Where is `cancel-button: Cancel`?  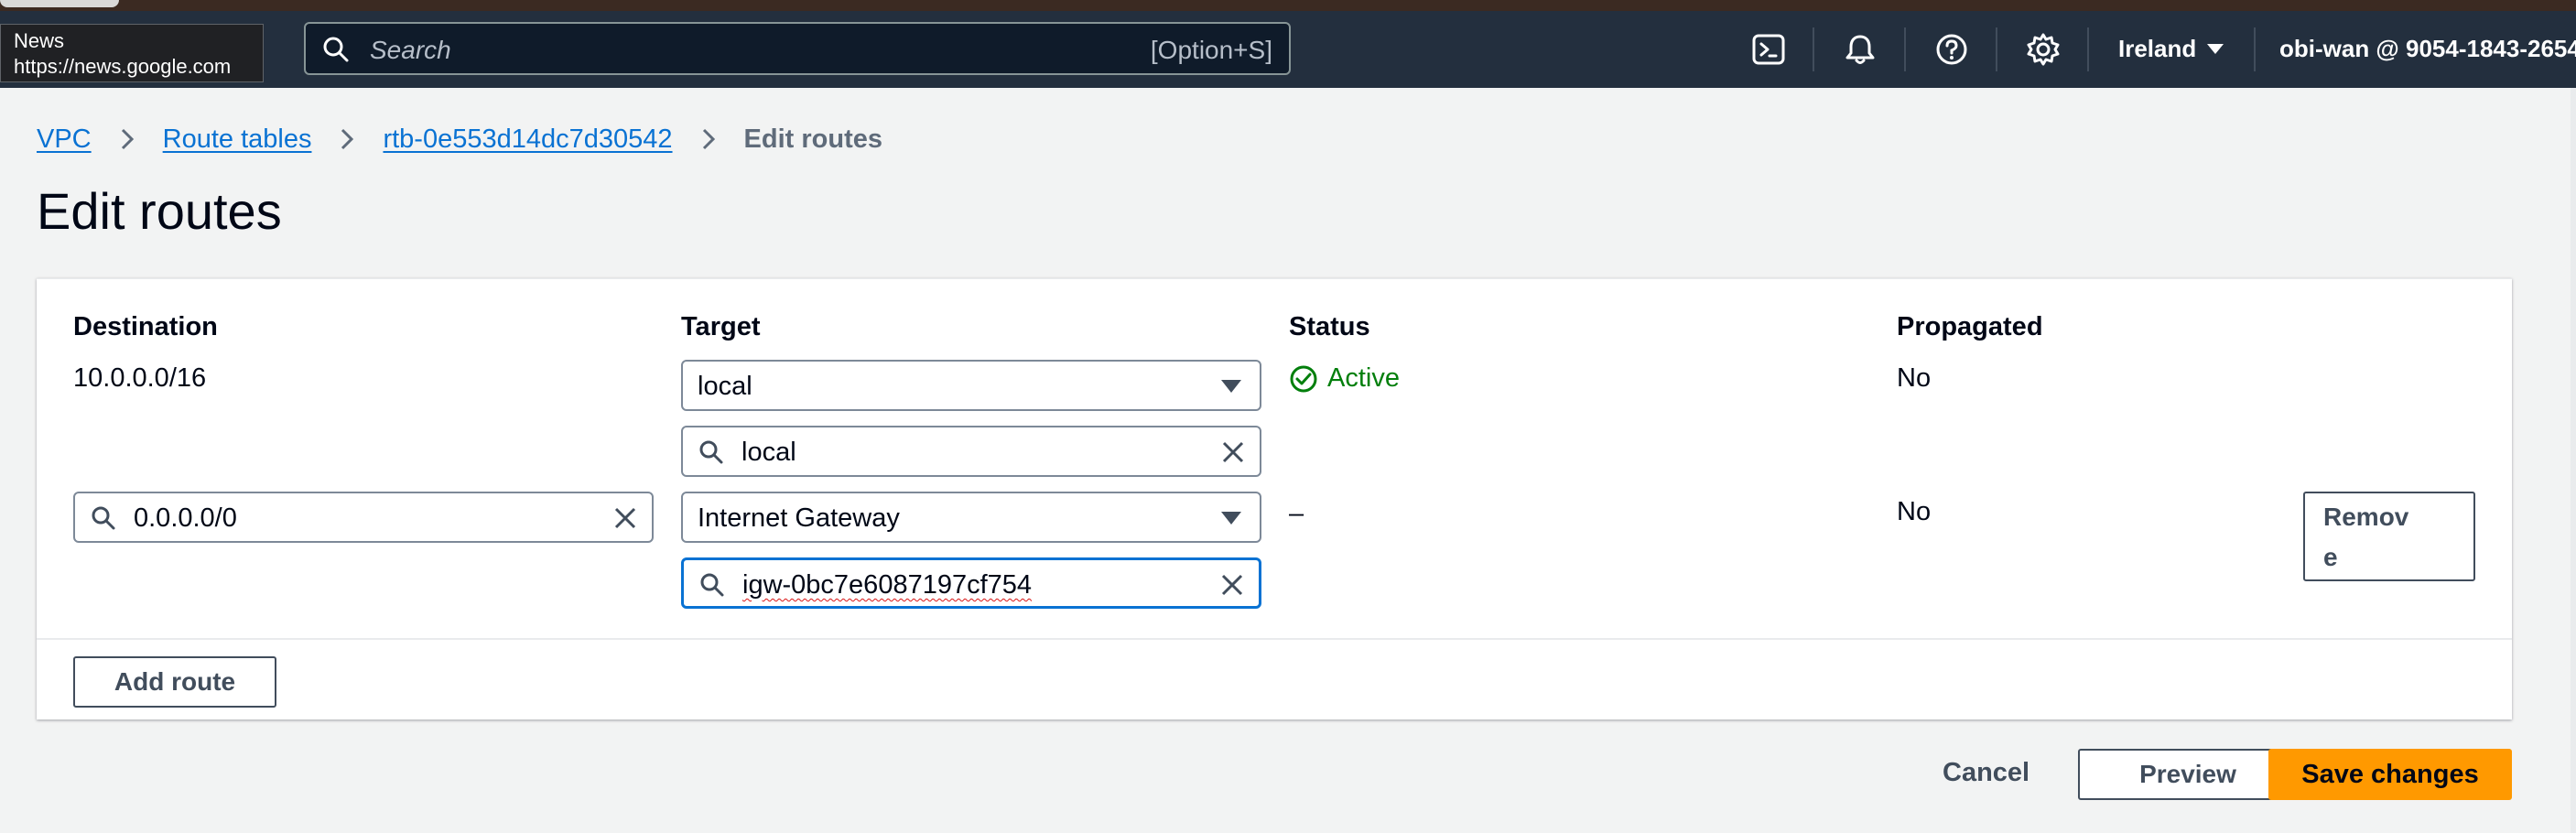
cancel-button: Cancel is located at coordinates (1986, 773).